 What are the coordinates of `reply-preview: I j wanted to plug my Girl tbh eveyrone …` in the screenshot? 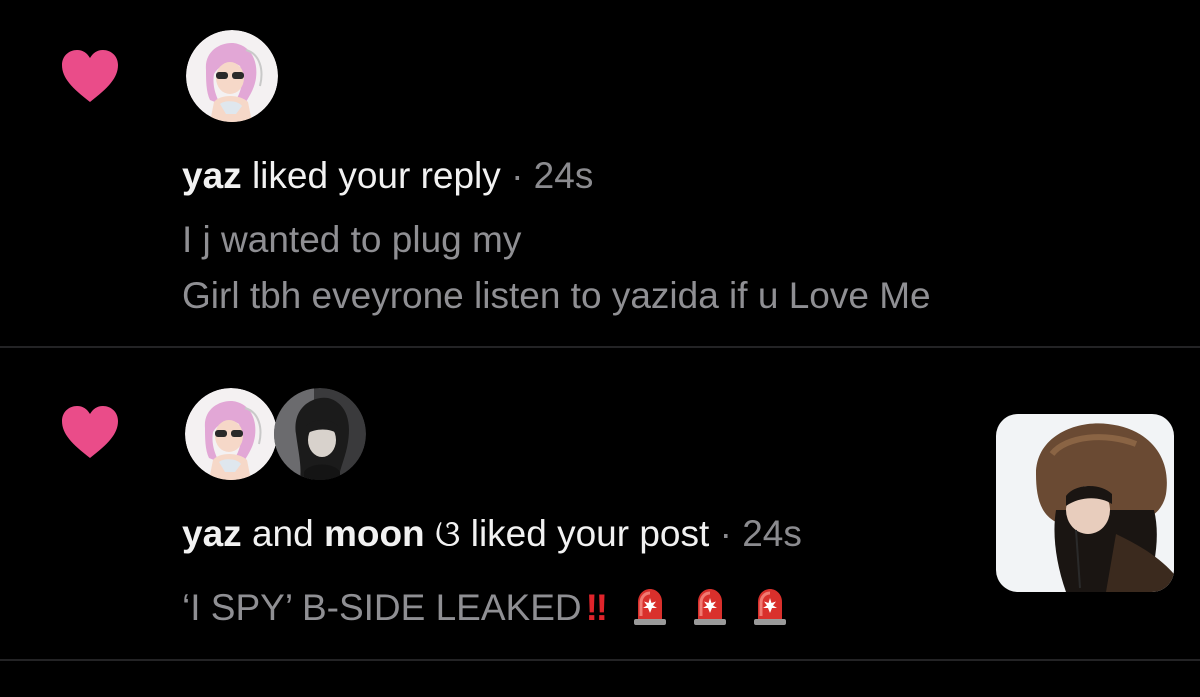 It's located at (556, 268).